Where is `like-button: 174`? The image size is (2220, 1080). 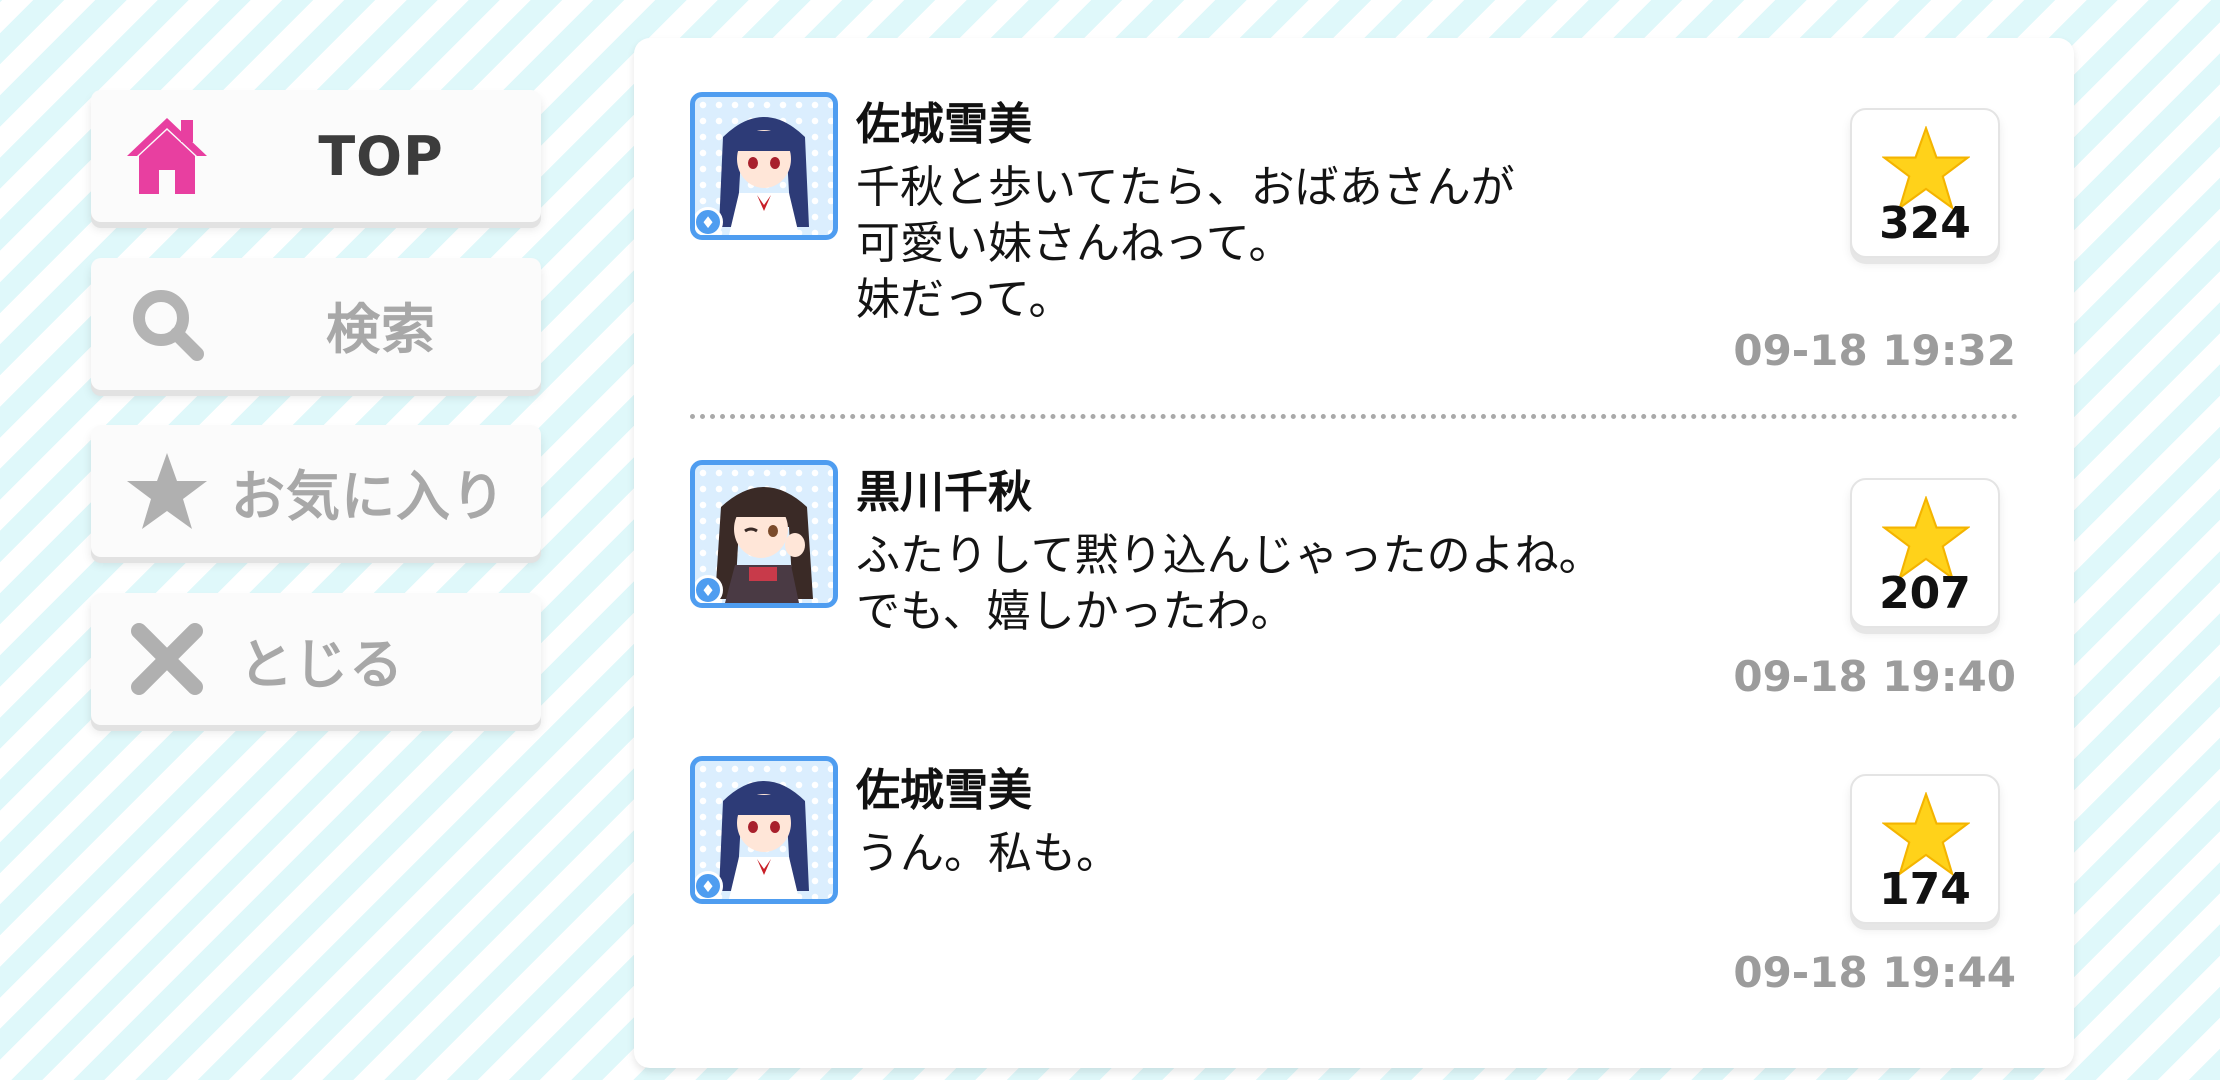 like-button: 174 is located at coordinates (1925, 849).